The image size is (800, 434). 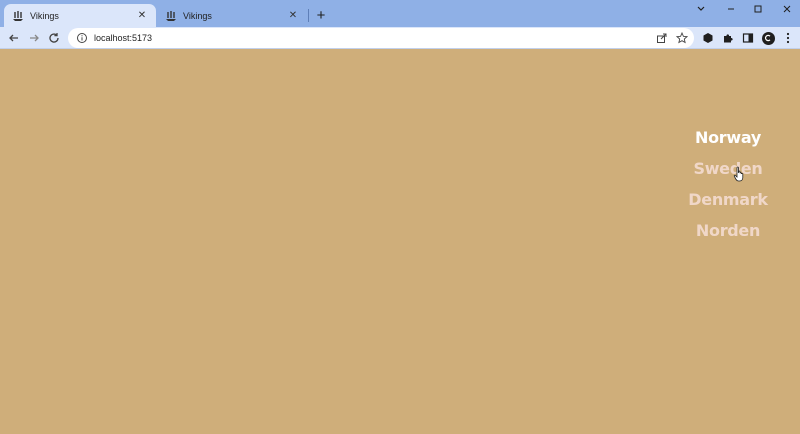 What do you see at coordinates (682, 38) in the screenshot?
I see `bookmark-star-icon` at bounding box center [682, 38].